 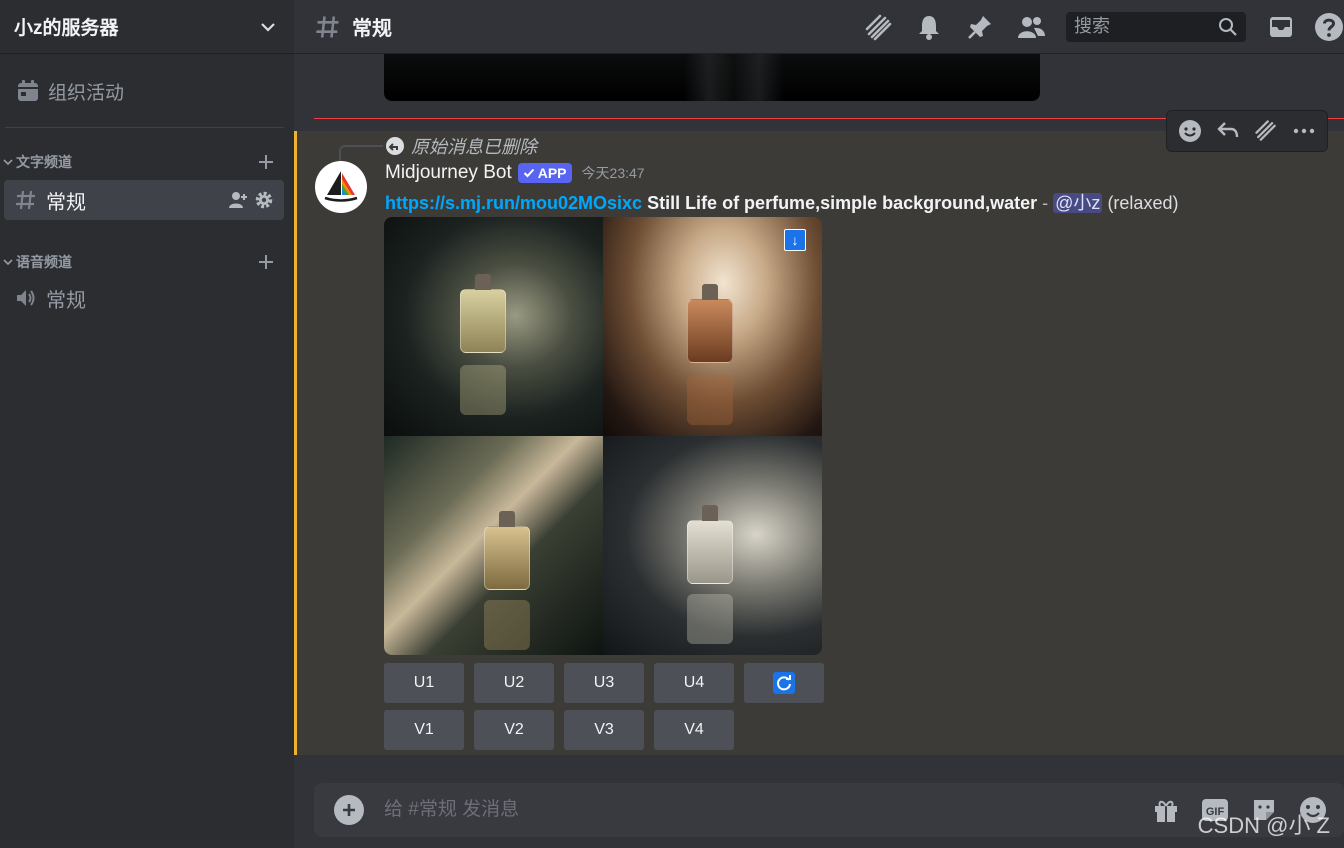 I want to click on reroll-button, so click(x=784, y=683).